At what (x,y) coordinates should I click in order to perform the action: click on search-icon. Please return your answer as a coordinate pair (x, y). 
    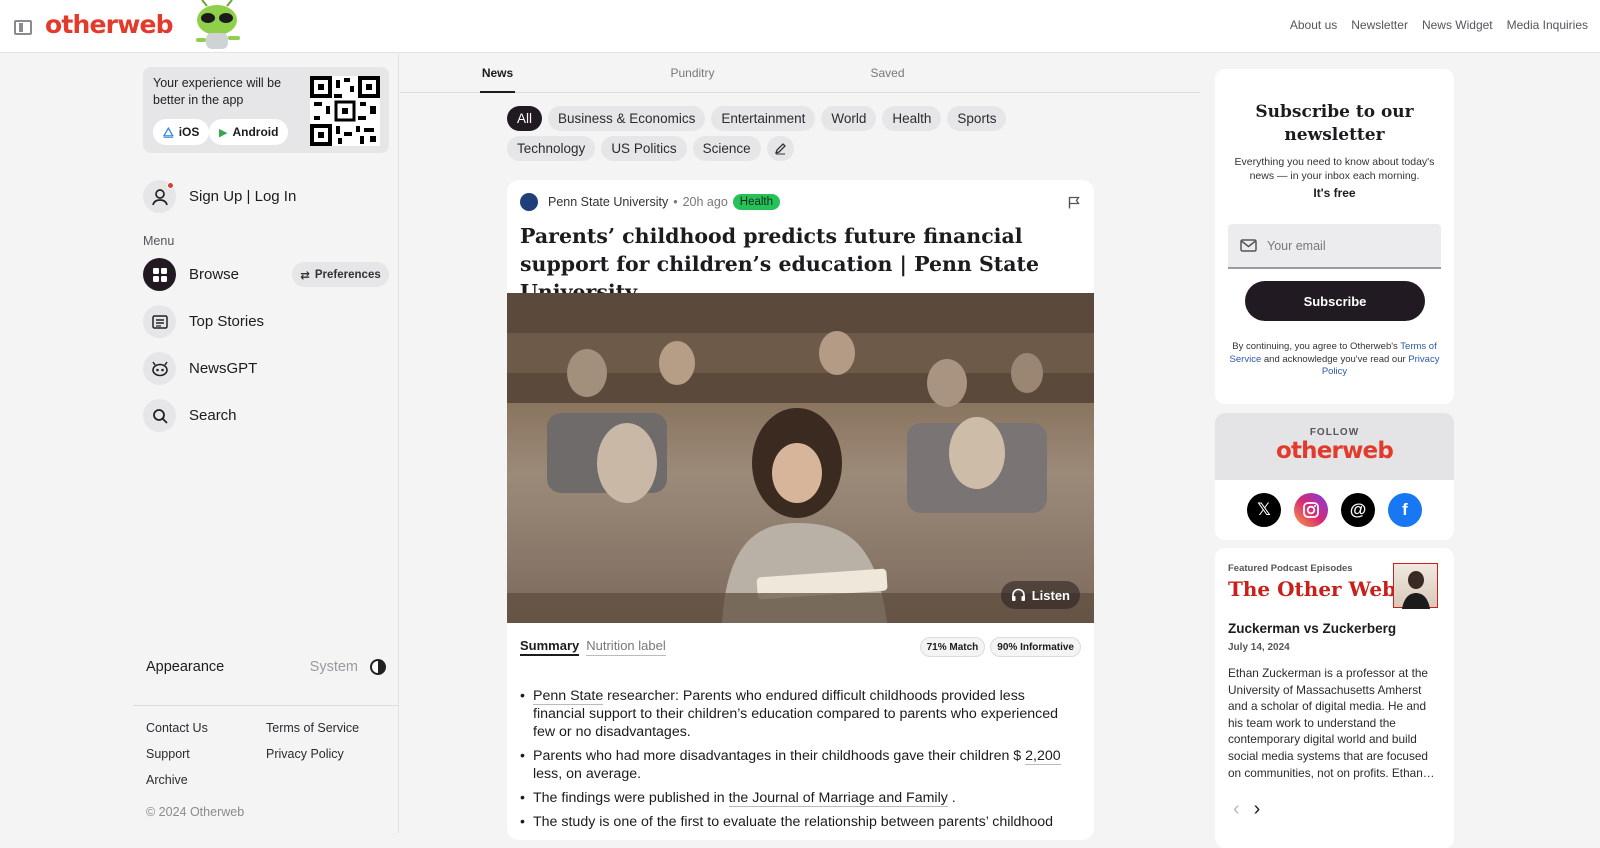
    Looking at the image, I should click on (159, 415).